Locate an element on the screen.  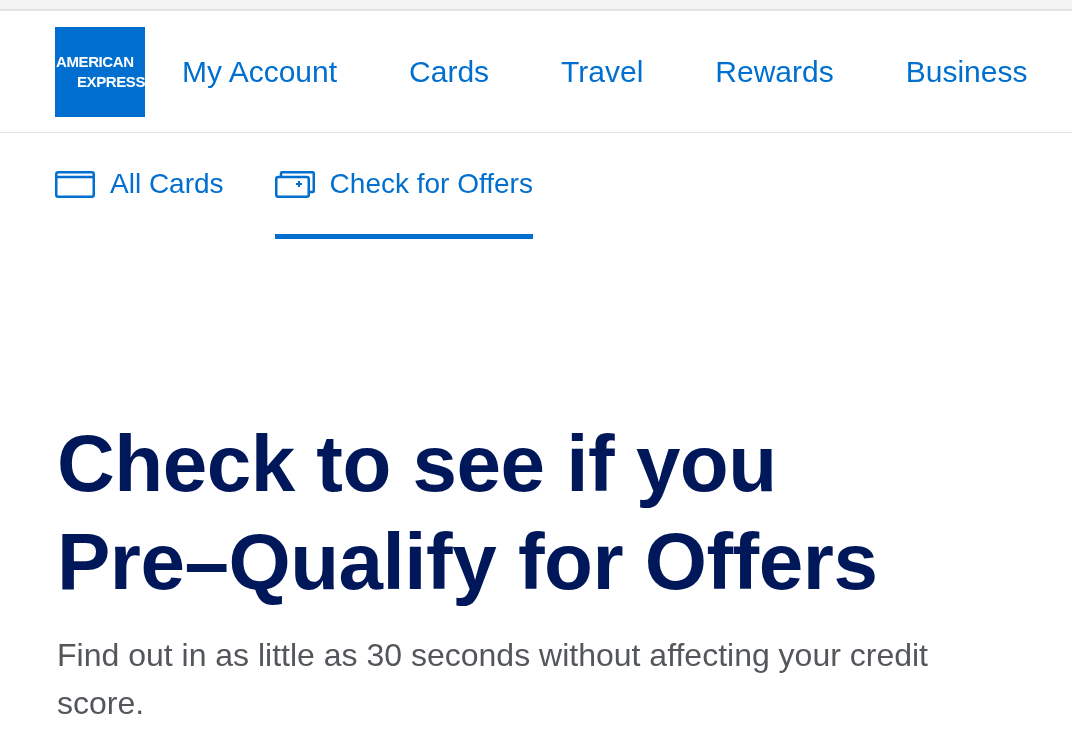
nav-link: Cards is located at coordinates (449, 71).